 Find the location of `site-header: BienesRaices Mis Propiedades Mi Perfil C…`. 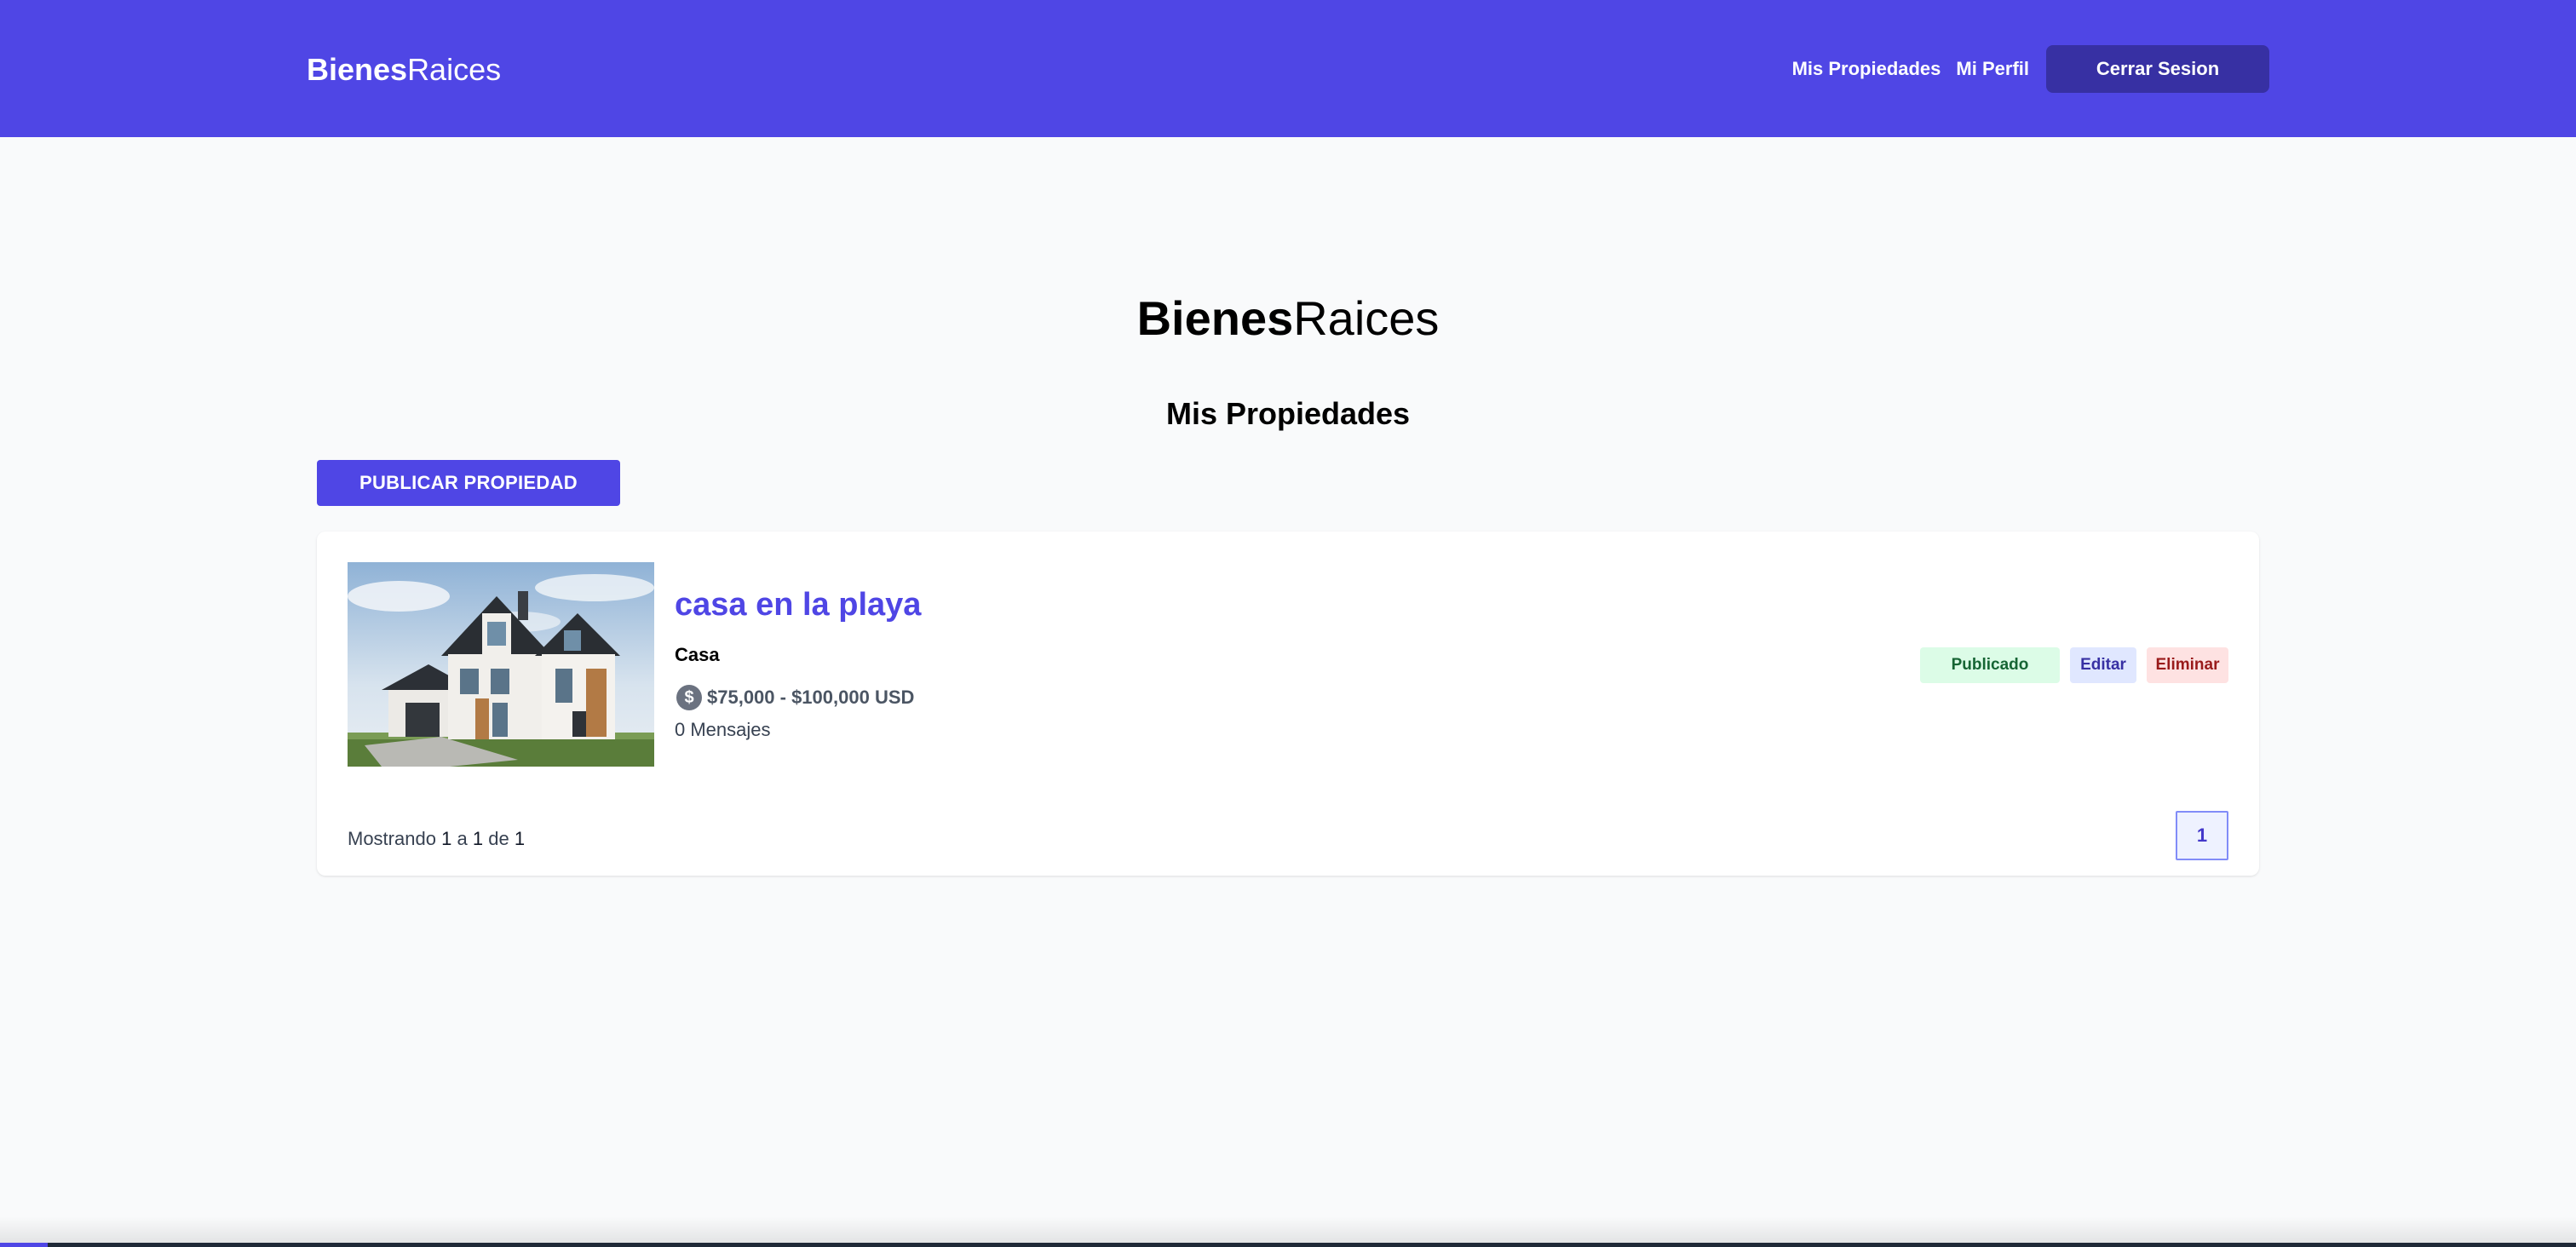

site-header: BienesRaices Mis Propiedades Mi Perfil C… is located at coordinates (1288, 69).